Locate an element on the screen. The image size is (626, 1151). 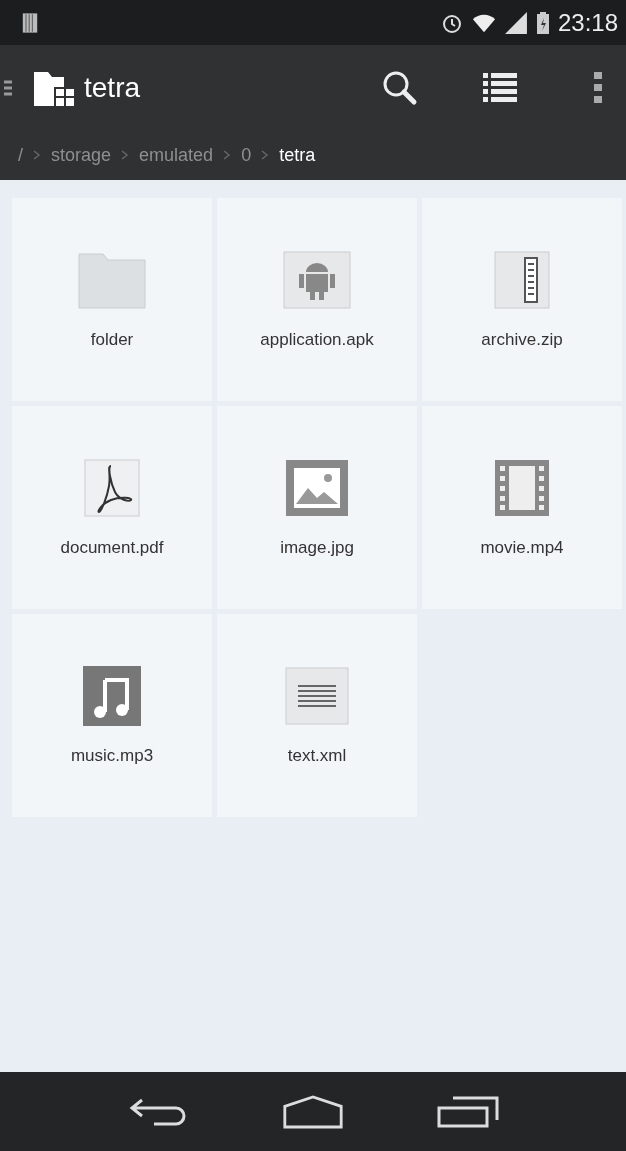
file-tile: folder is located at coordinates (112, 299).